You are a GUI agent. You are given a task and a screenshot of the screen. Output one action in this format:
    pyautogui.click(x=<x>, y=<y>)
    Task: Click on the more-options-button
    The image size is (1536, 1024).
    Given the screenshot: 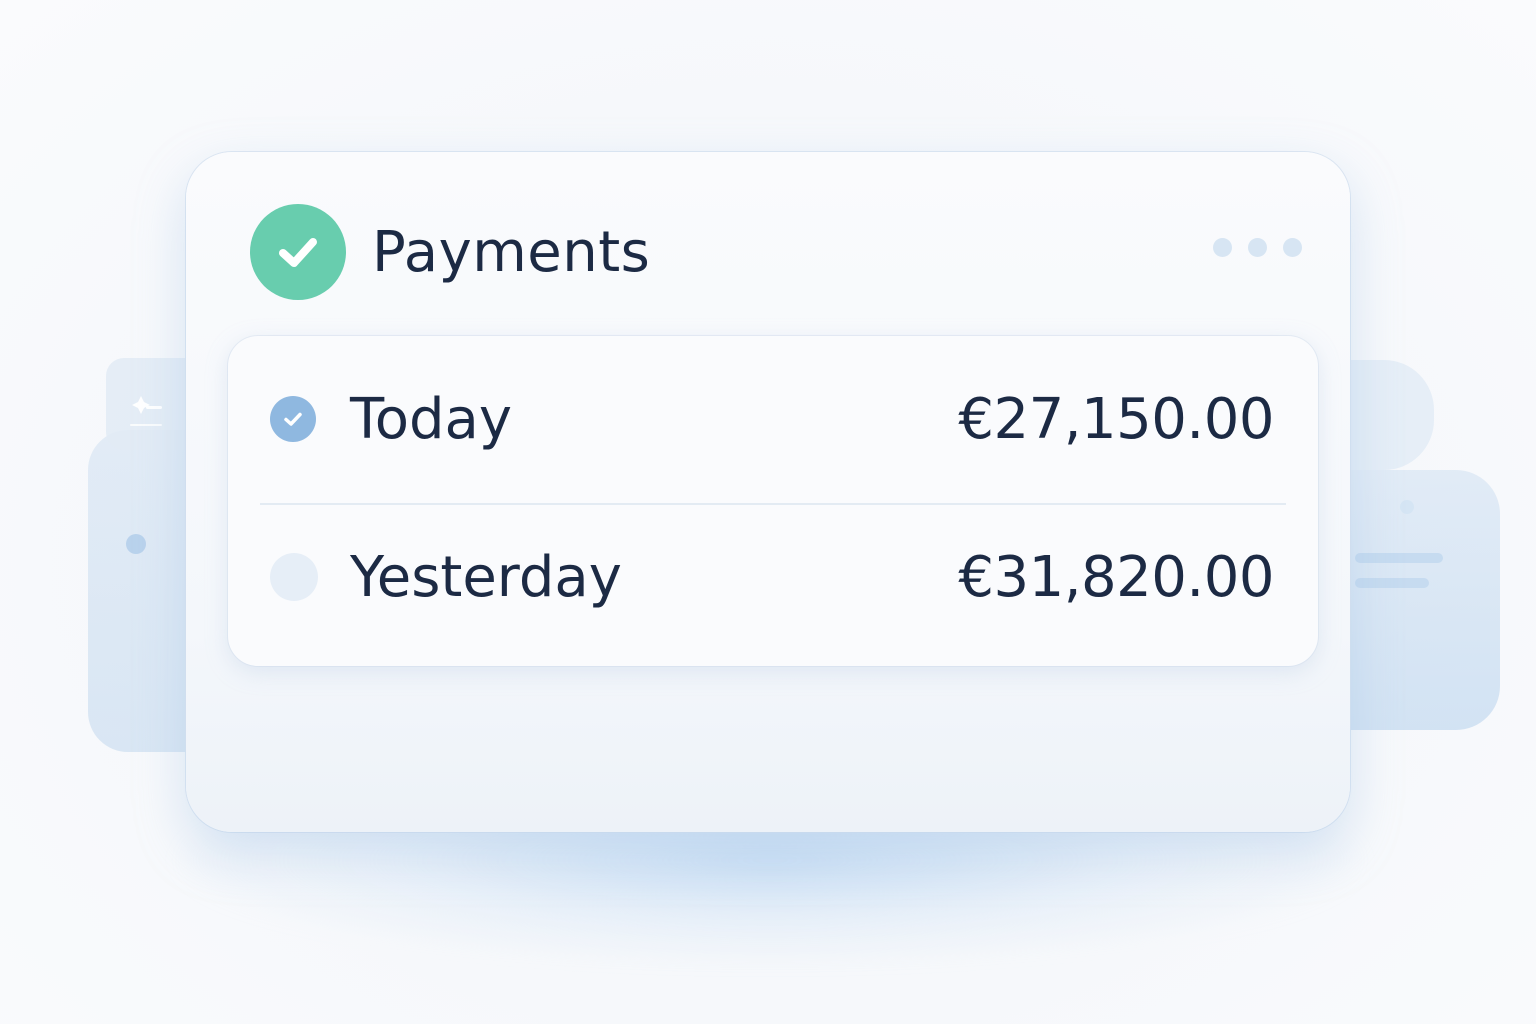 What is the action you would take?
    pyautogui.click(x=1257, y=247)
    